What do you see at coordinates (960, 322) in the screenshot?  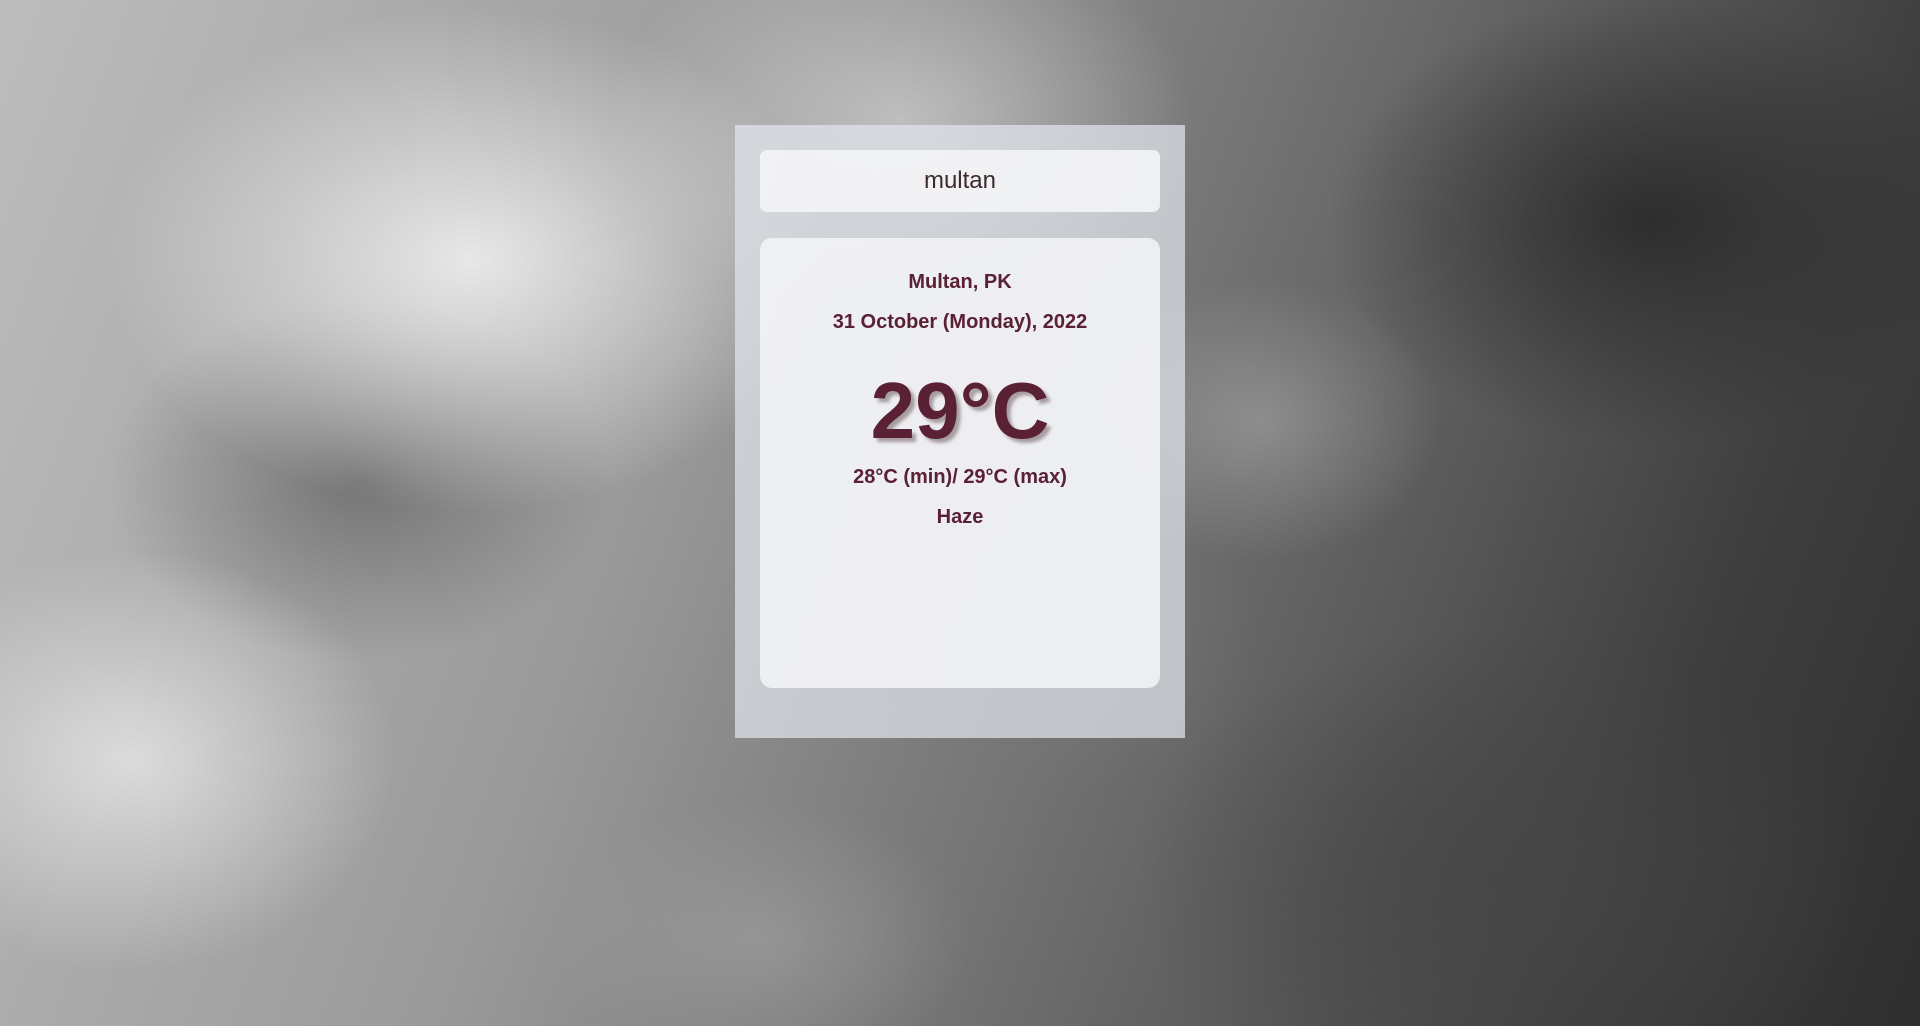 I see `date-label: 31 October (Monday), 2022` at bounding box center [960, 322].